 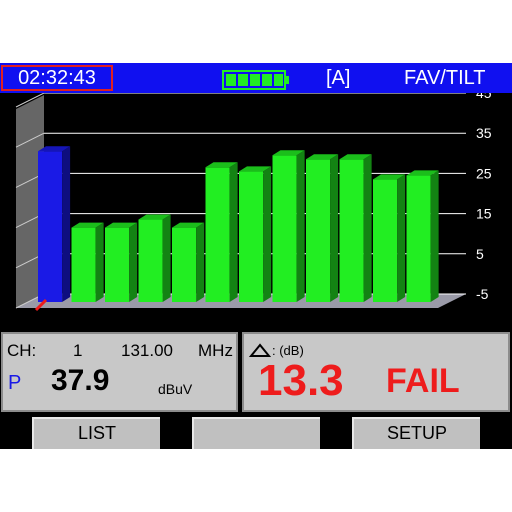 What do you see at coordinates (147, 350) in the screenshot?
I see `channel-frequency: 131.00` at bounding box center [147, 350].